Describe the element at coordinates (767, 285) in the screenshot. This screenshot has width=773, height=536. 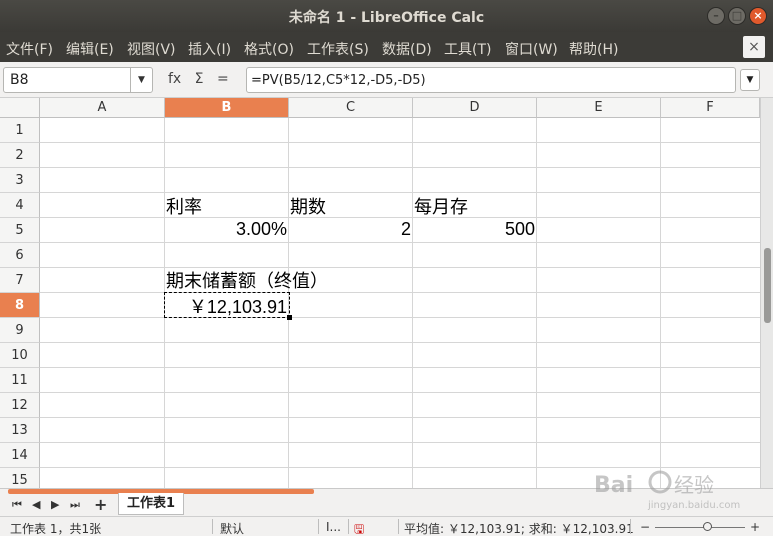
I see `vertical-scrollbar-thumb` at that location.